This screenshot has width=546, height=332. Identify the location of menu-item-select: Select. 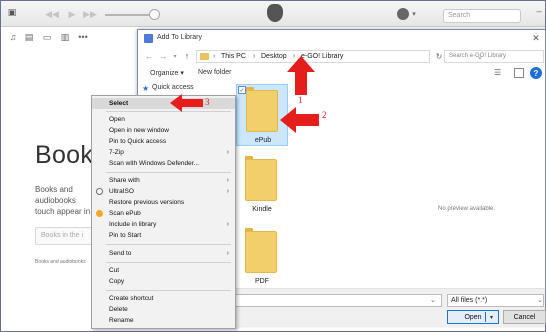
(163, 103).